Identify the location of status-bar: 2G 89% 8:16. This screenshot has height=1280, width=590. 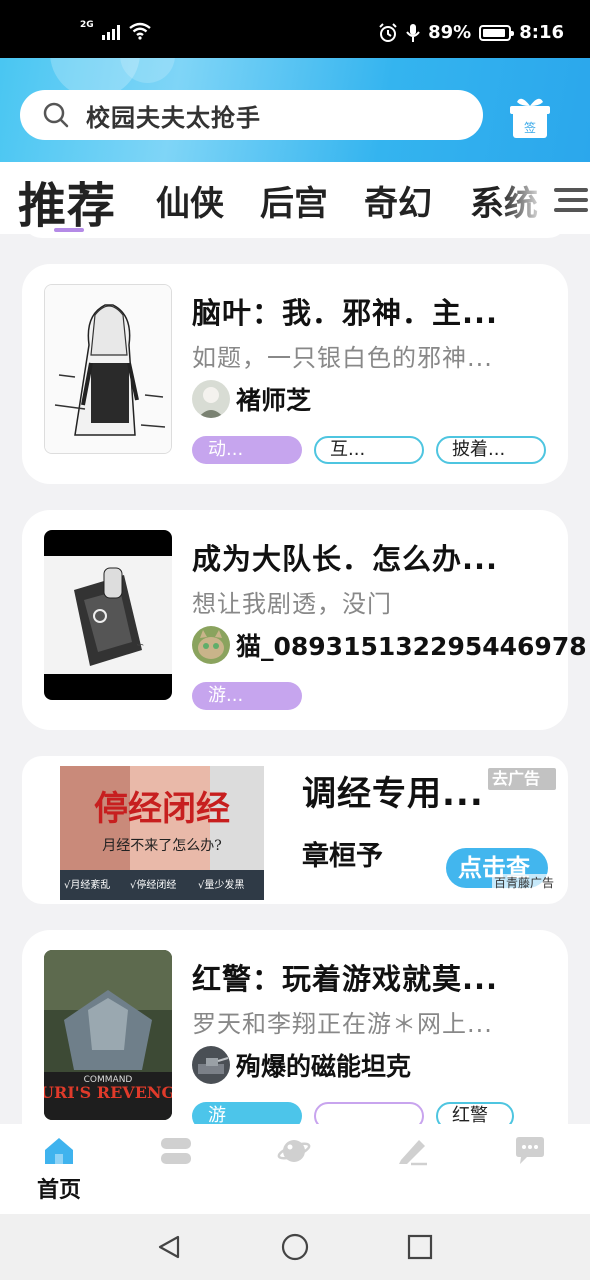
(295, 29).